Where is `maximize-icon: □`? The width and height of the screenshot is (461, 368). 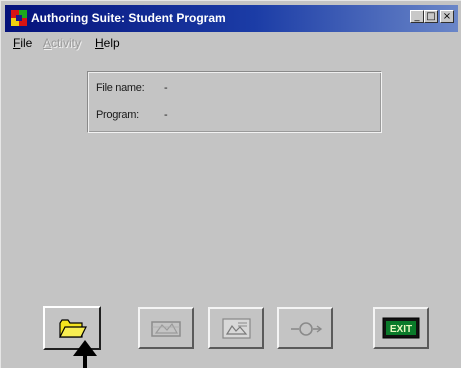 maximize-icon: □ is located at coordinates (431, 16).